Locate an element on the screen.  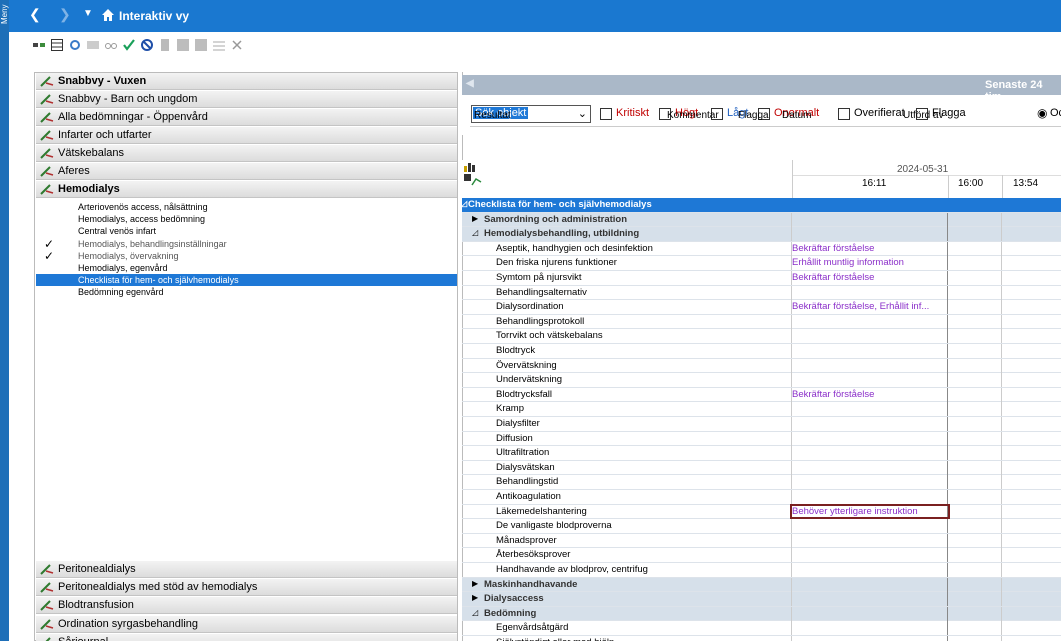
nav-item: Arteriovenös access, nålsättning is located at coordinates (246, 207).